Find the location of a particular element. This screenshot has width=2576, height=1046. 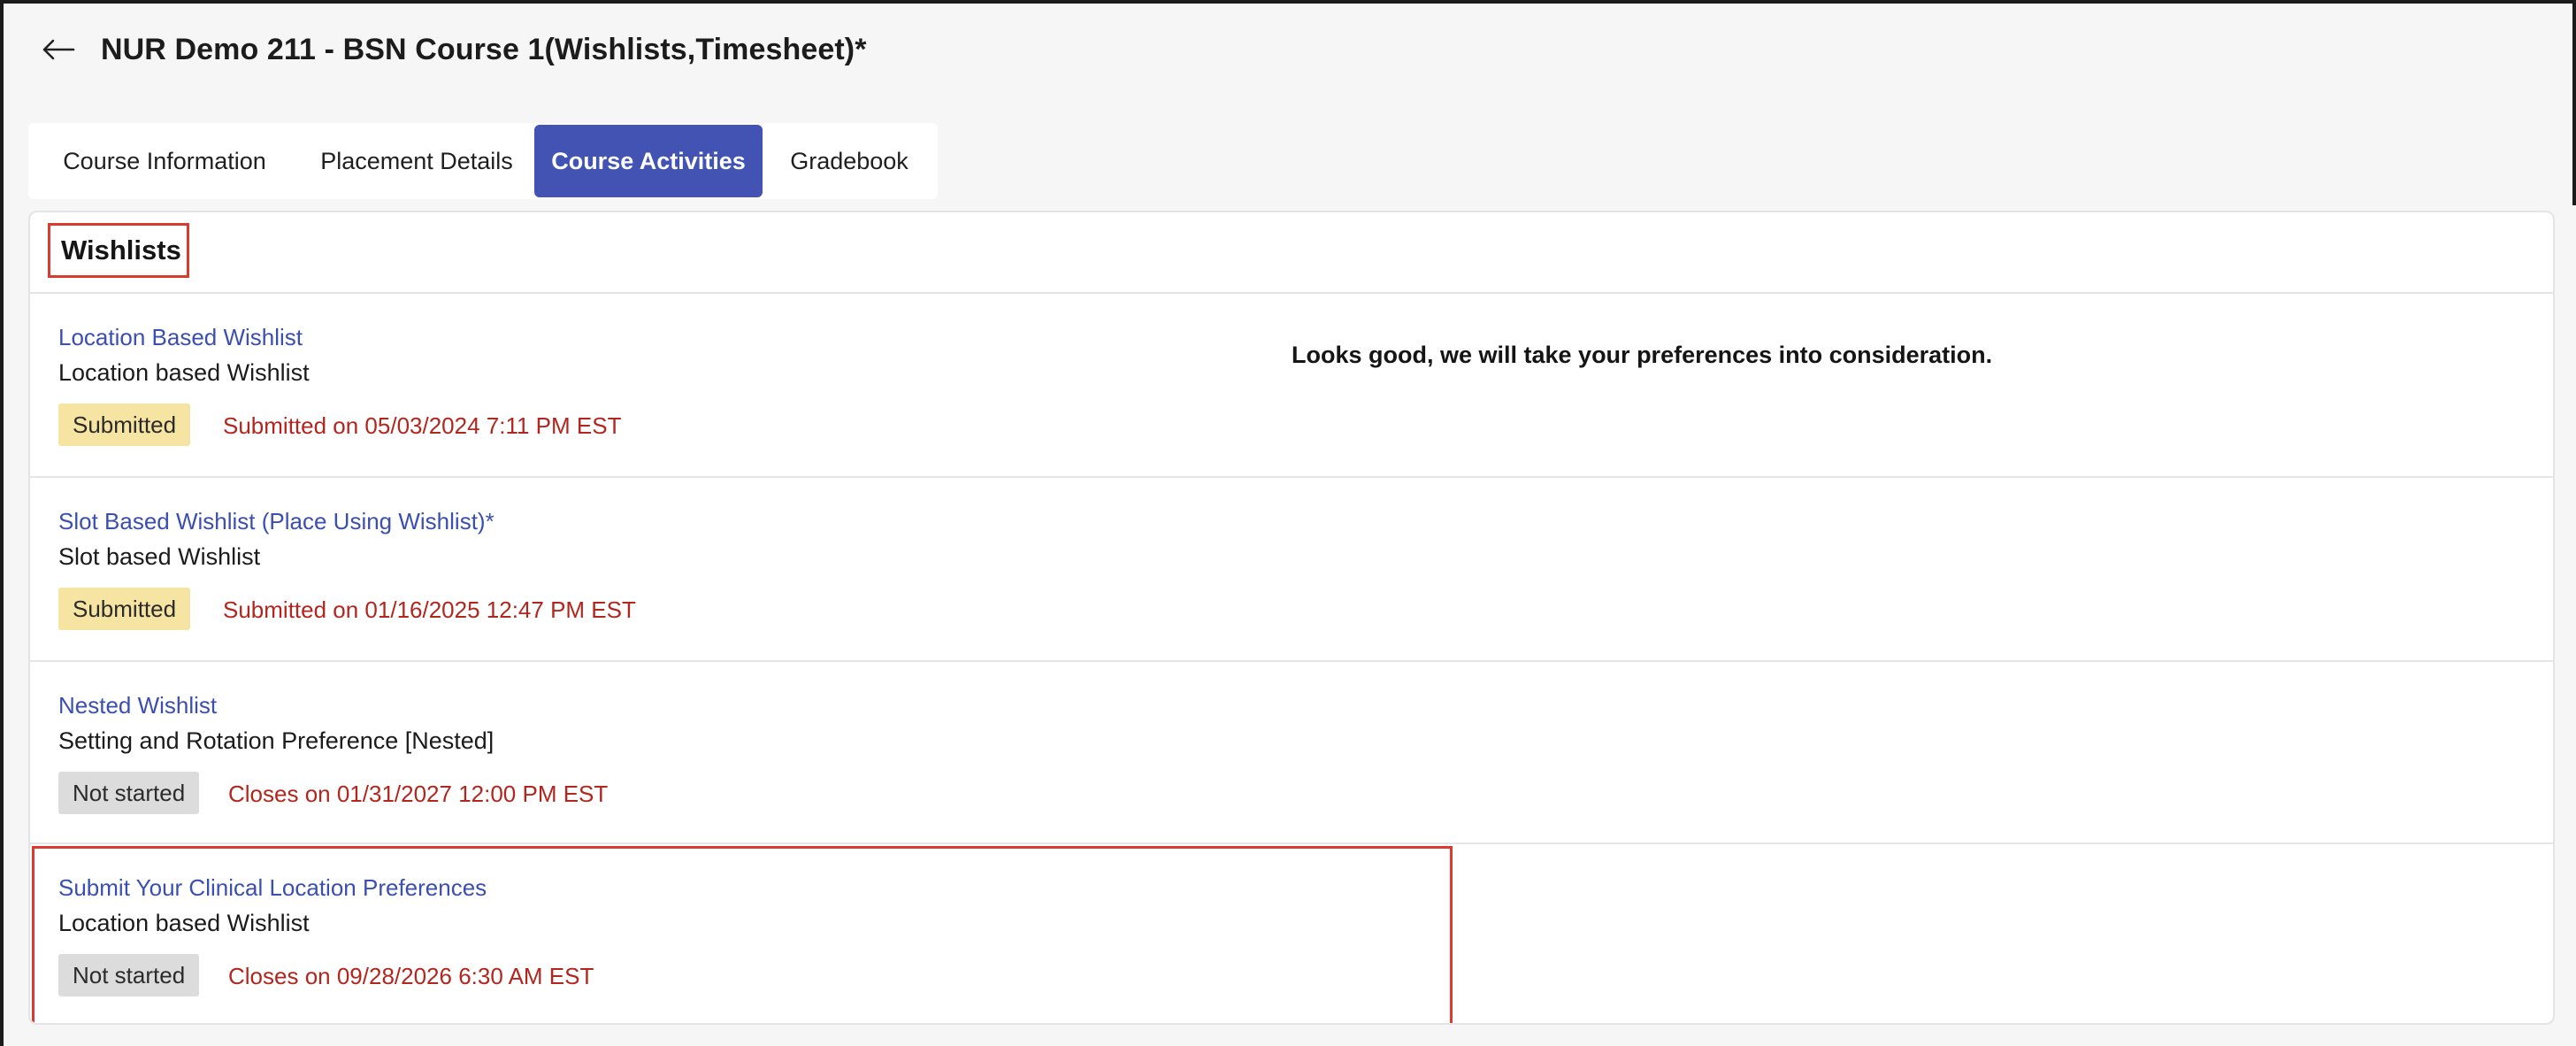

status-detail: Closes on 01/31/2027 12:00 PM EST is located at coordinates (418, 794).